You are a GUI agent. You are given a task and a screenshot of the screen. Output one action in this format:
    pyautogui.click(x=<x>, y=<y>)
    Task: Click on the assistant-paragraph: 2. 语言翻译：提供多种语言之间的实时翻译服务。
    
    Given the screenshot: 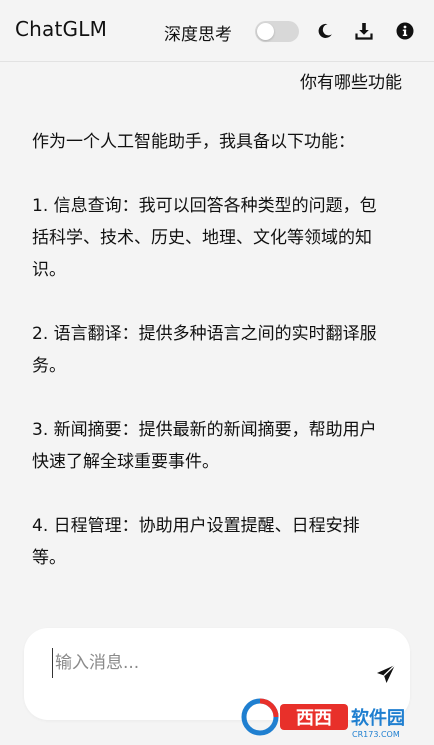 What is the action you would take?
    pyautogui.click(x=204, y=350)
    